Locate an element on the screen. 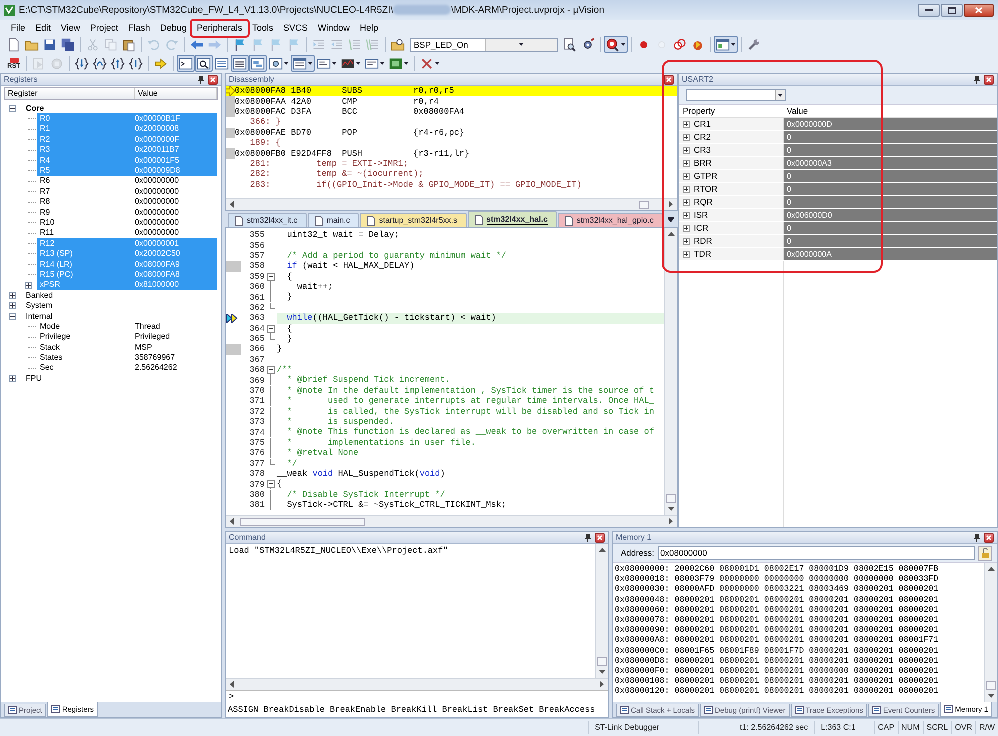  target-dropdown: BSP_LED_On is located at coordinates (484, 45).